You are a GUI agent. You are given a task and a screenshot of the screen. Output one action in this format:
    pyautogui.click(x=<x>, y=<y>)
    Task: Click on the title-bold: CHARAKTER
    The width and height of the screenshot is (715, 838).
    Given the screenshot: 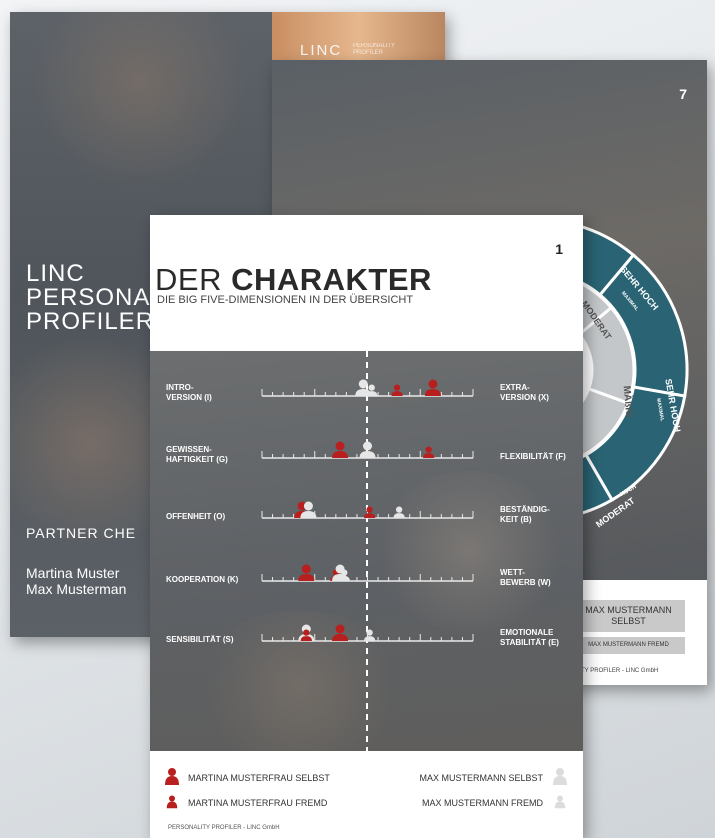 What is the action you would take?
    pyautogui.click(x=331, y=279)
    